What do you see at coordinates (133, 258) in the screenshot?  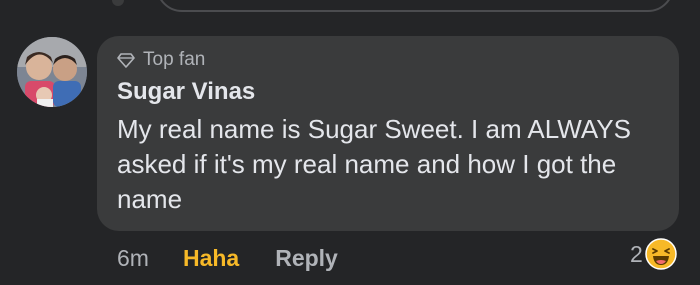 I see `comment-timestamp: 6m` at bounding box center [133, 258].